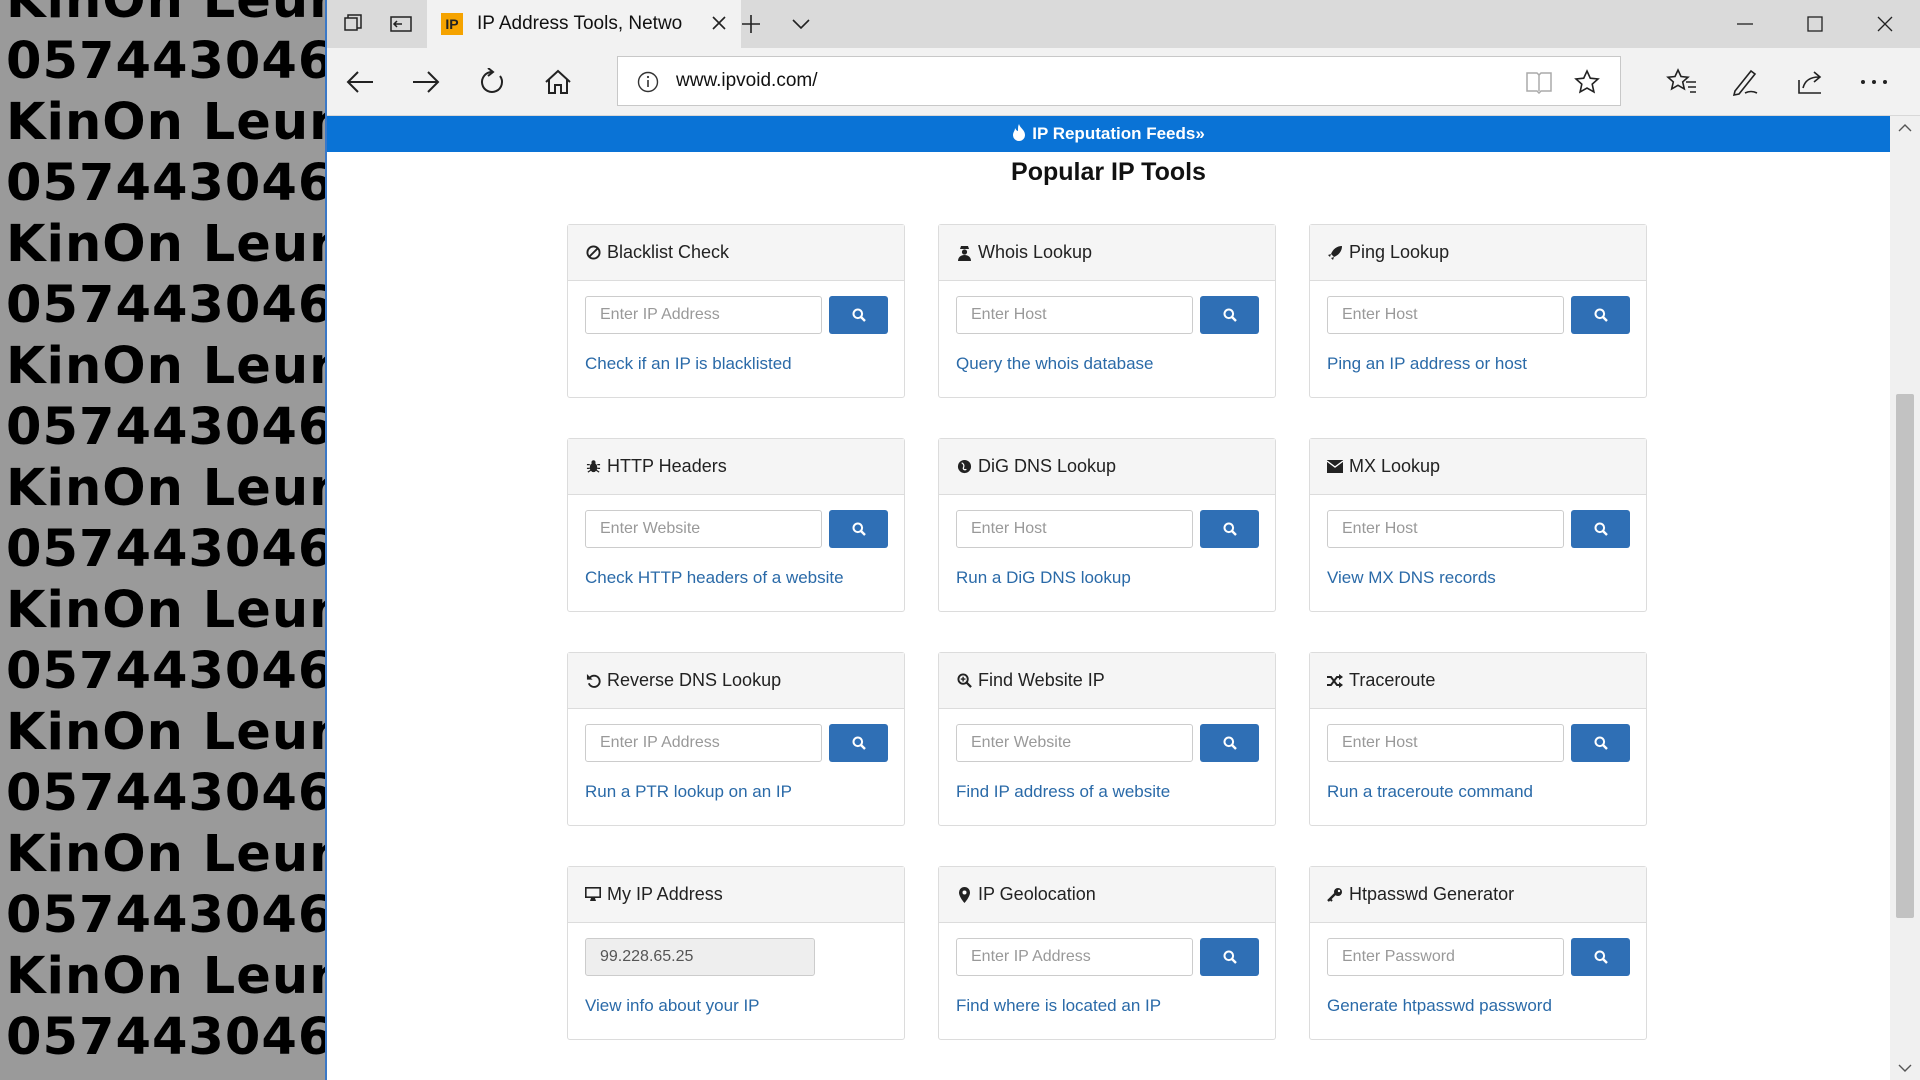 The image size is (1920, 1080). I want to click on tab-preview-icon, so click(353, 24).